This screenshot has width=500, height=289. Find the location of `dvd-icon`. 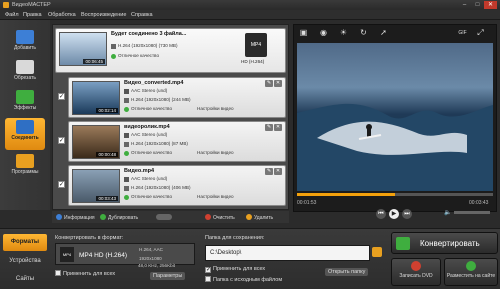

dvd-icon is located at coordinates (416, 266).